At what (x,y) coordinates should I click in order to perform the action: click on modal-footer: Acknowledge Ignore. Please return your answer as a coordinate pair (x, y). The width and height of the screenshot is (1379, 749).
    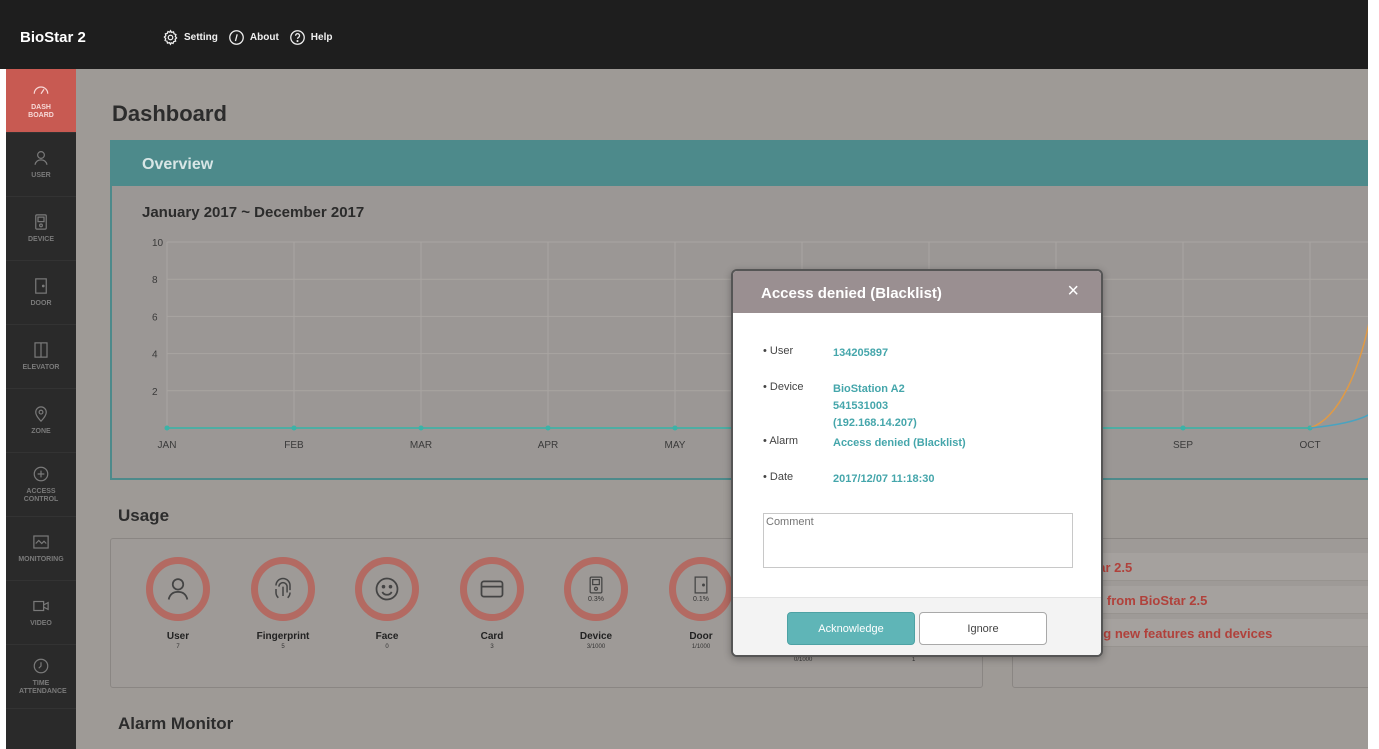
    Looking at the image, I should click on (917, 626).